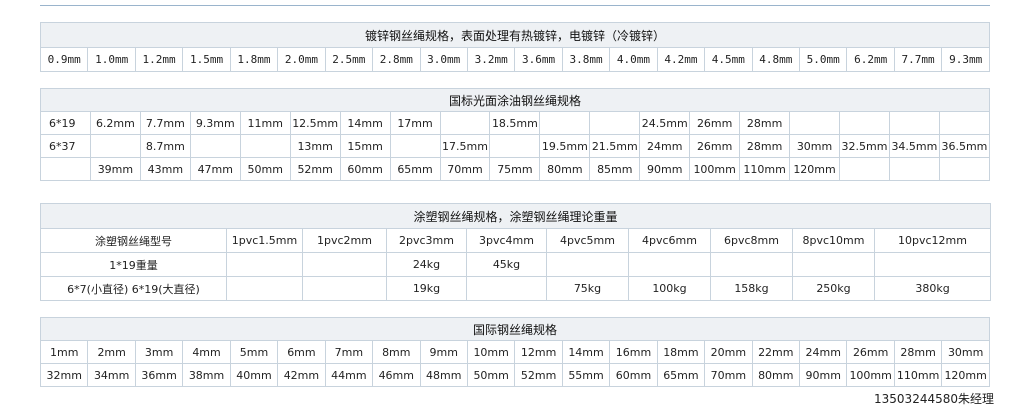 The height and width of the screenshot is (407, 1018). What do you see at coordinates (115, 169) in the screenshot?
I see `table-cell: 39mm` at bounding box center [115, 169].